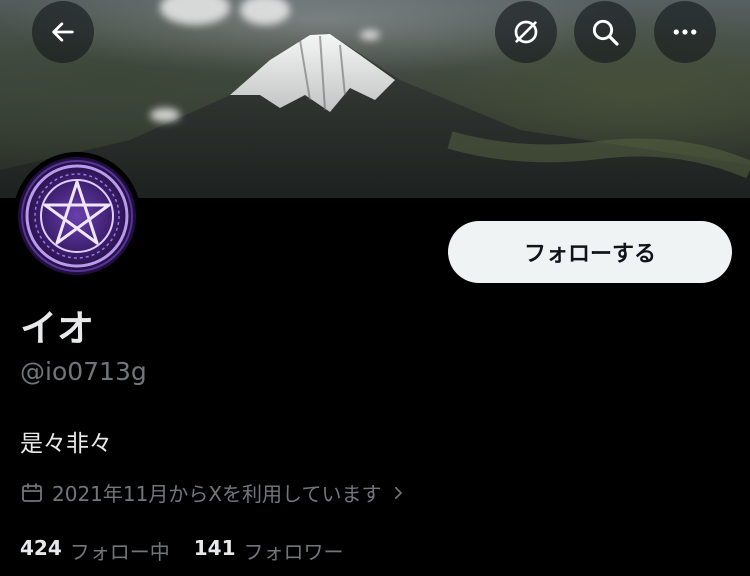  I want to click on back-button, so click(63, 32).